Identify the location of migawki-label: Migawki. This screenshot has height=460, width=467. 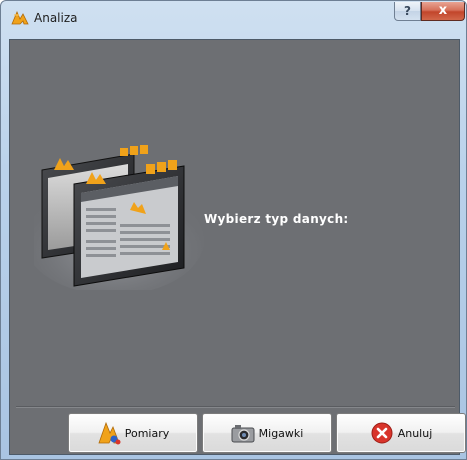
(281, 433).